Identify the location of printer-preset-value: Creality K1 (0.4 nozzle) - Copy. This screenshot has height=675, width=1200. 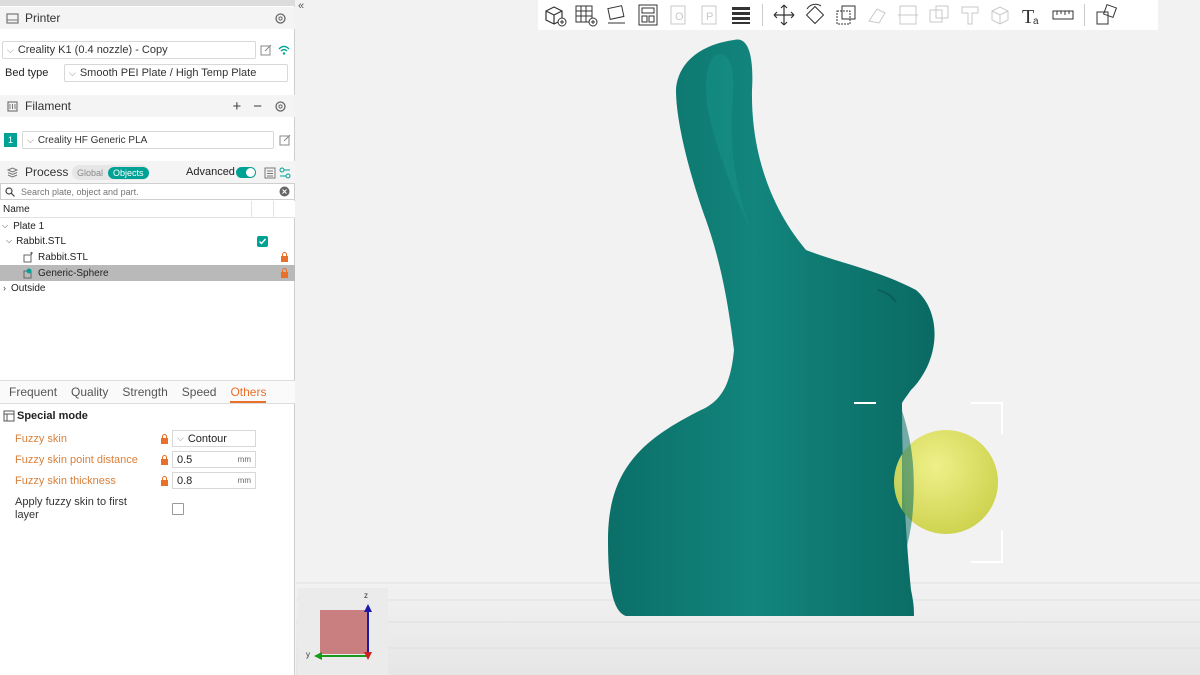
(92, 50).